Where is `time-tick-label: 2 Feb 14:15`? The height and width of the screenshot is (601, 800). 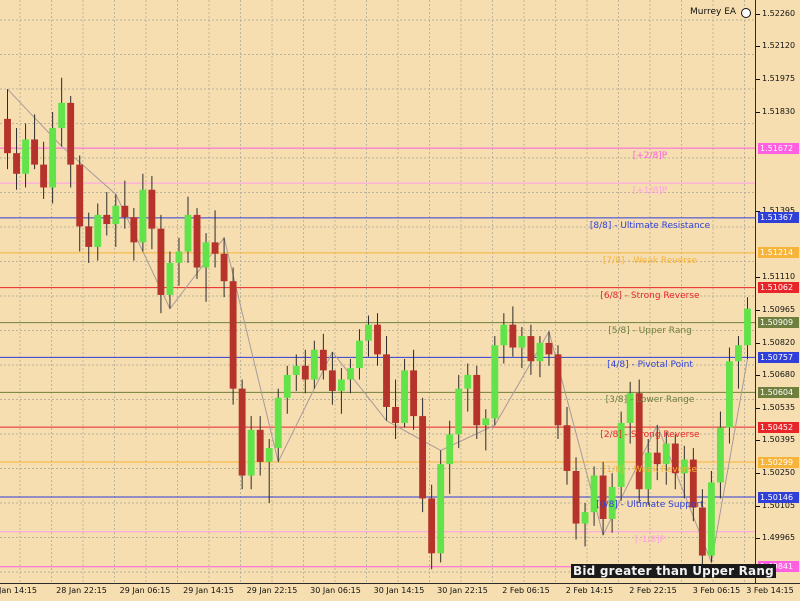 time-tick-label: 2 Feb 14:15 is located at coordinates (589, 590).